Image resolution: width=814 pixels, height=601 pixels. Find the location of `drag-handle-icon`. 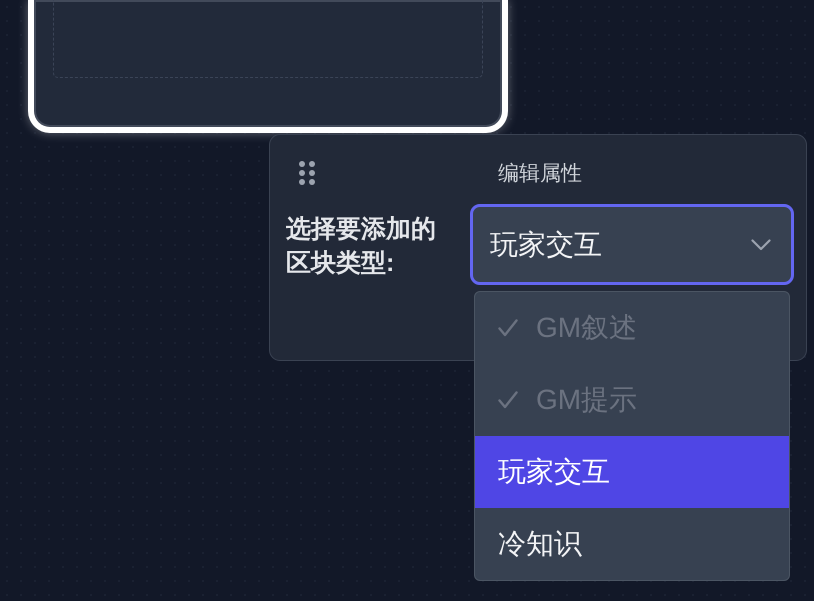

drag-handle-icon is located at coordinates (307, 173).